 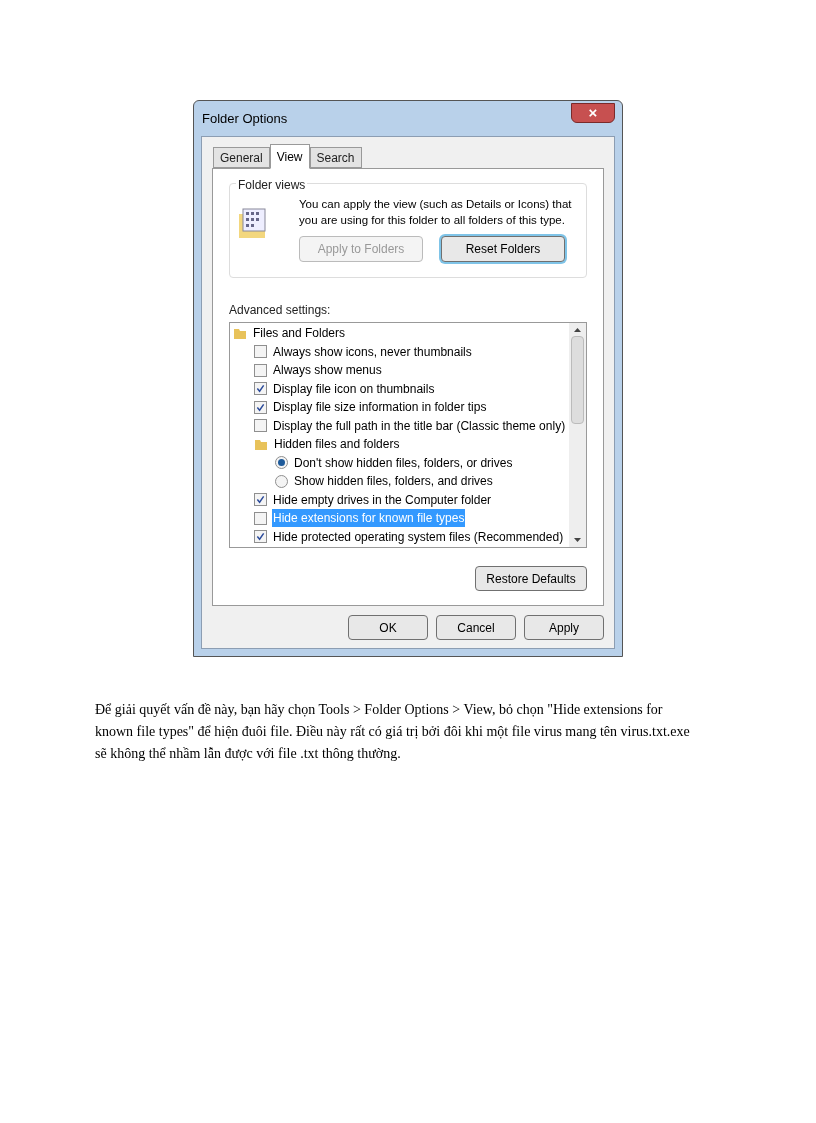 I want to click on setting-label: Files and Folders, so click(x=299, y=333).